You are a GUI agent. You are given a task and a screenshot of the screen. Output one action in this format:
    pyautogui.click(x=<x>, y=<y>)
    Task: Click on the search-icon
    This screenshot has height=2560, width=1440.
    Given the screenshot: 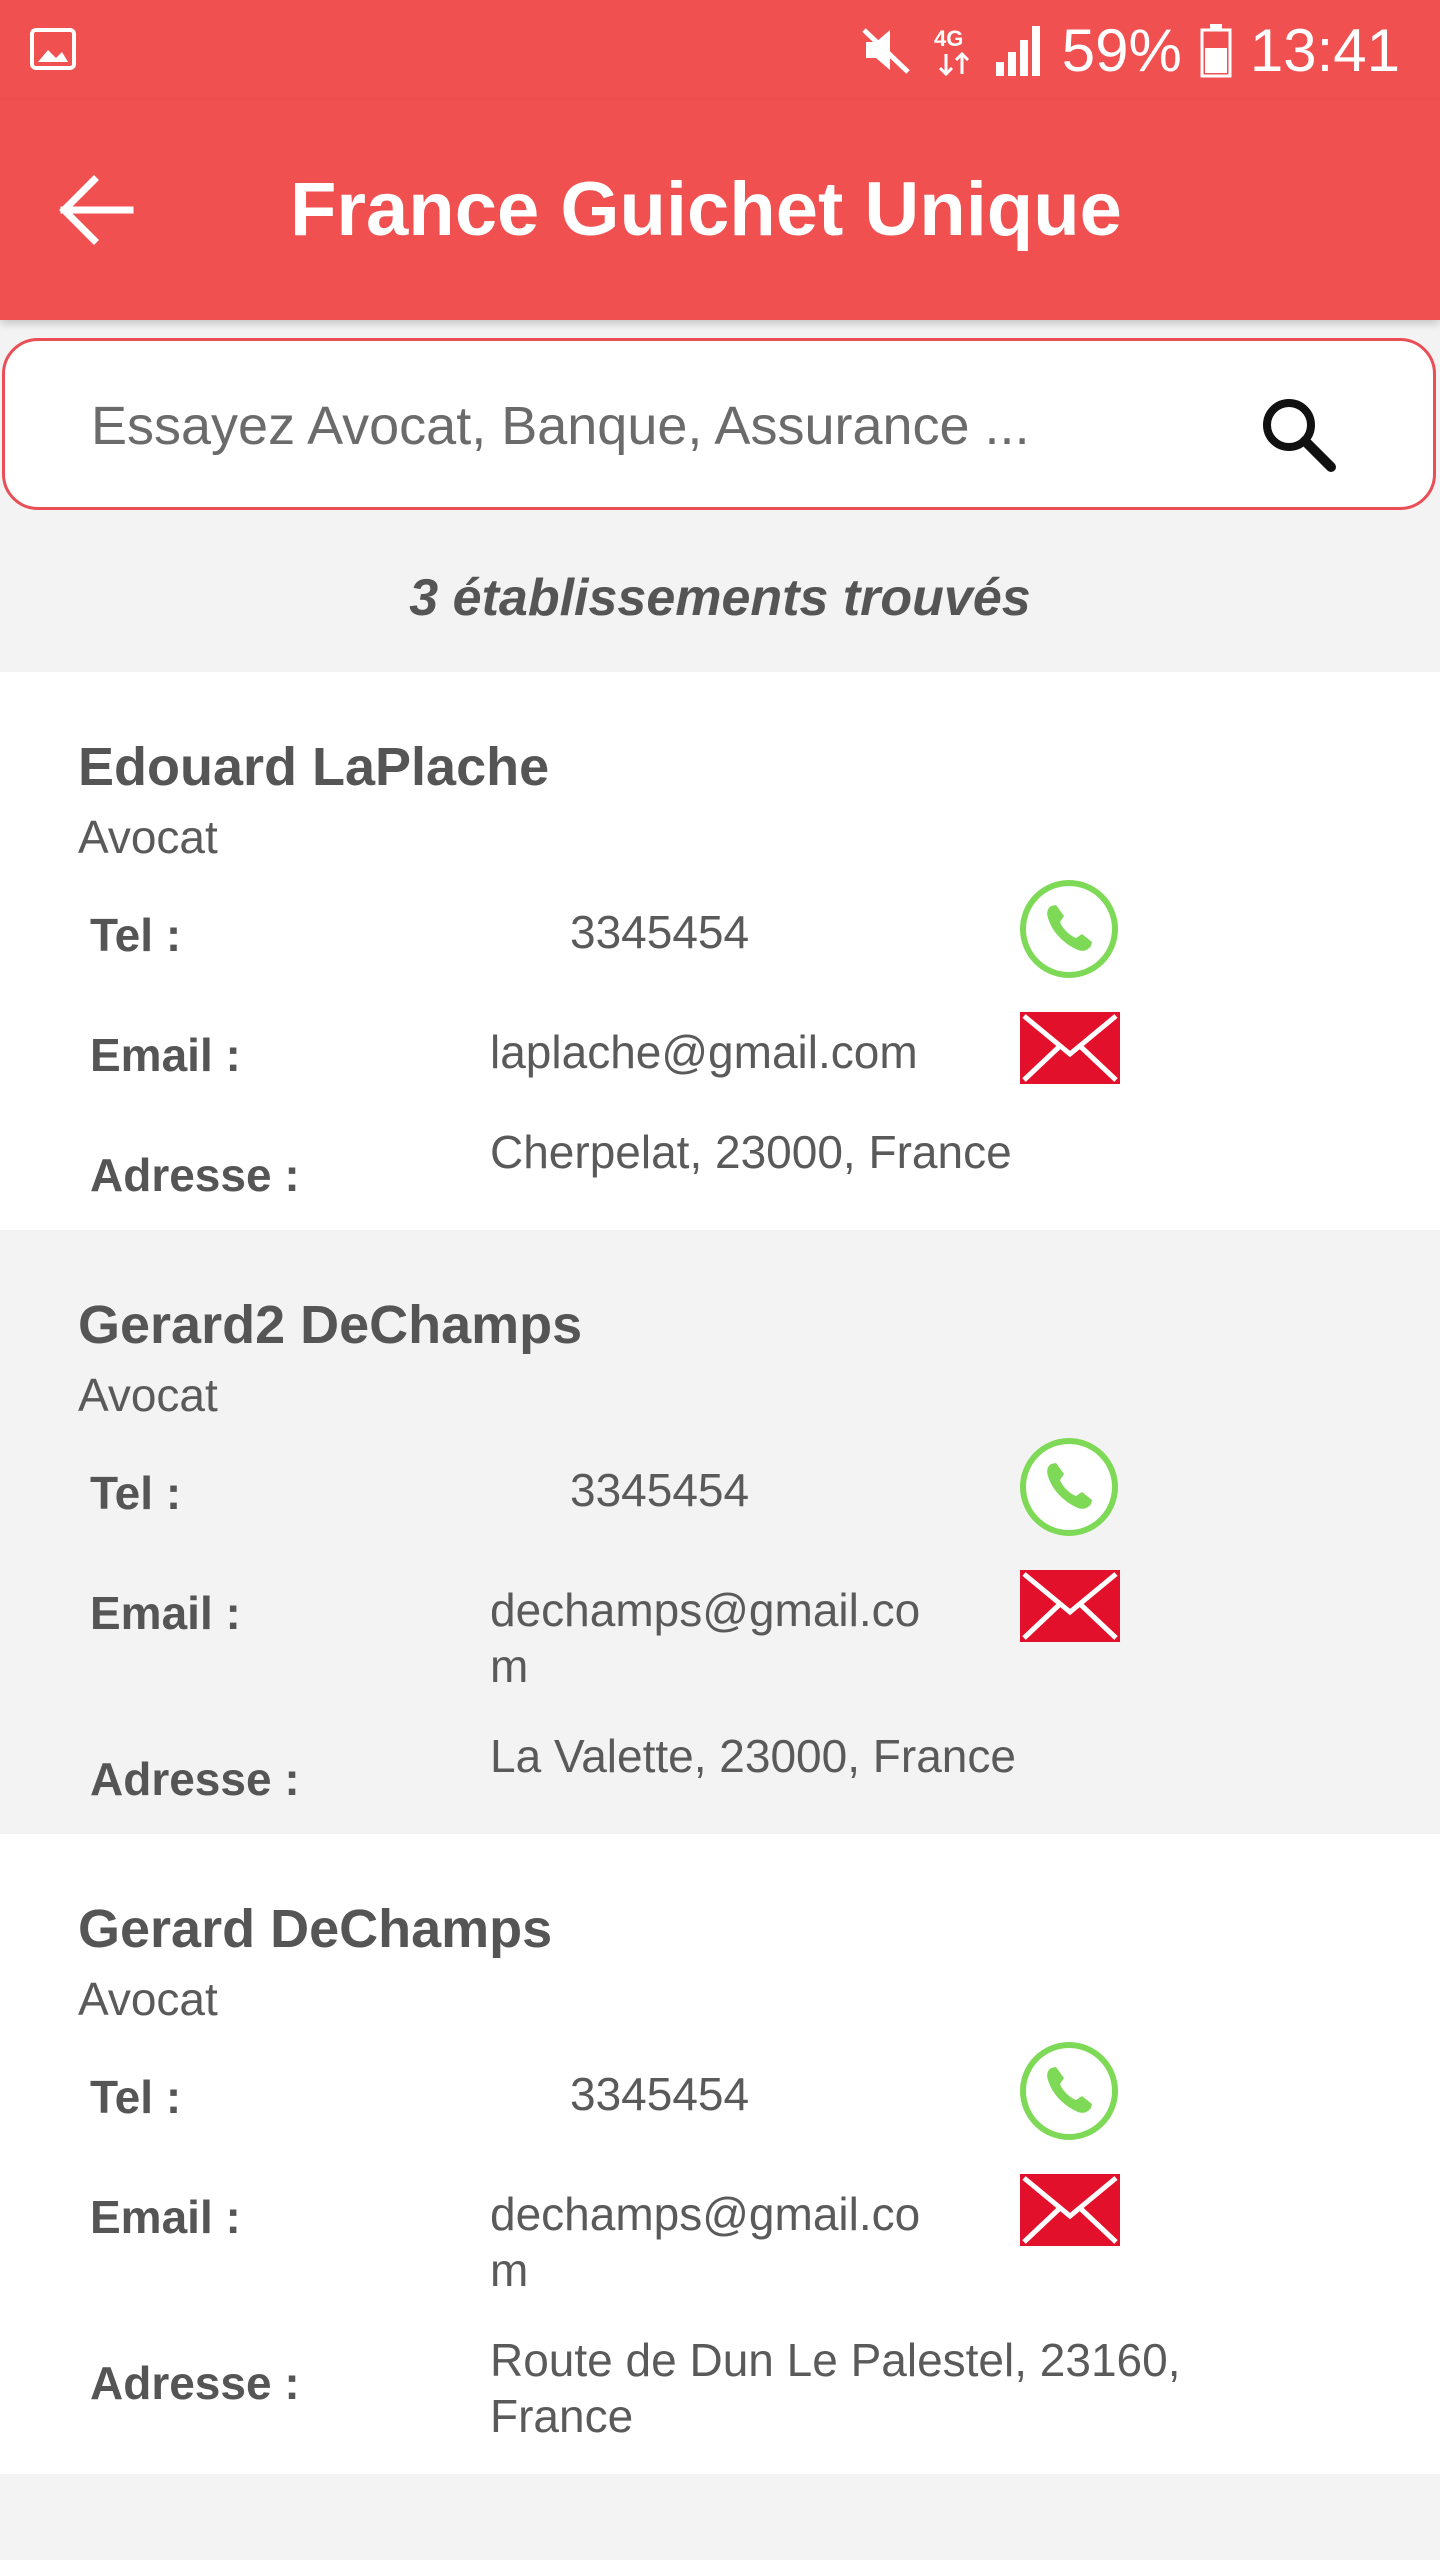 What is the action you would take?
    pyautogui.click(x=1298, y=434)
    